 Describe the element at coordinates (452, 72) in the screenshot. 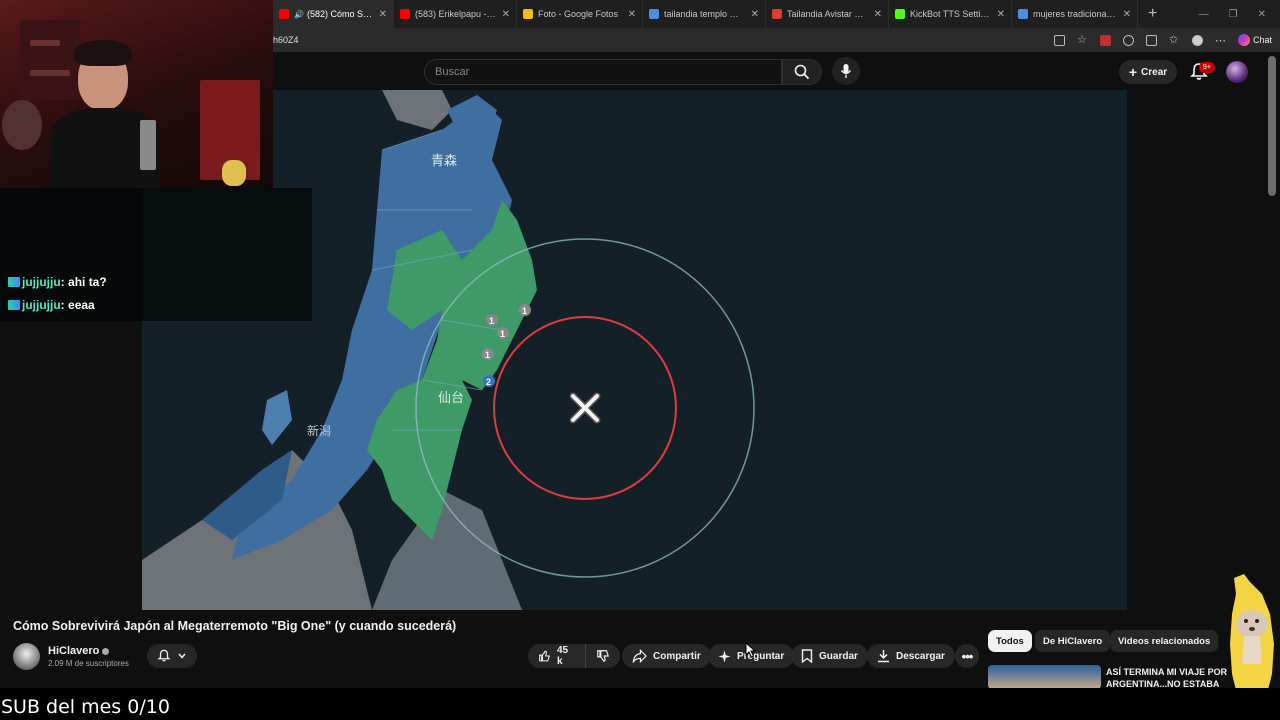

I see `search-placeholder: Buscar` at that location.